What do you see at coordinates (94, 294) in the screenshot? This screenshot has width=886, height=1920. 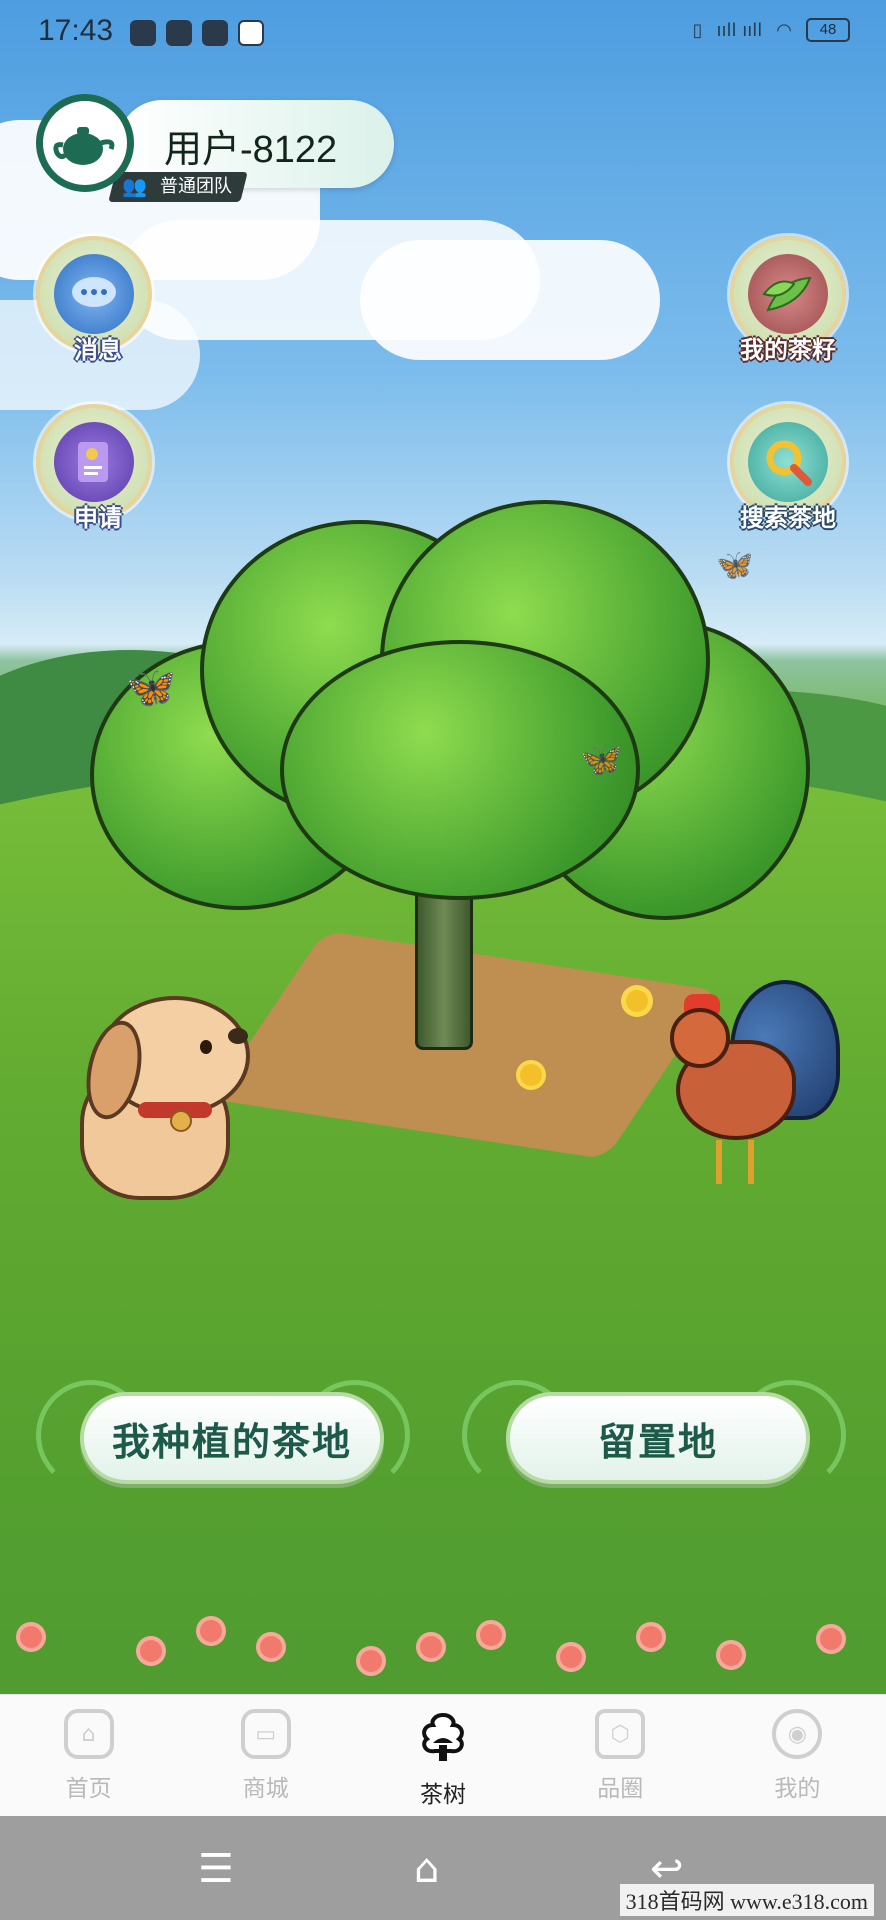 I see `message-icon` at bounding box center [94, 294].